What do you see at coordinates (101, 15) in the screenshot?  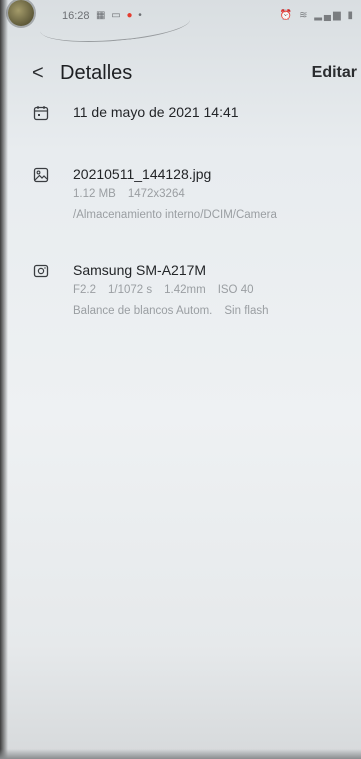 I see `gallery-notification-icon: ▦` at bounding box center [101, 15].